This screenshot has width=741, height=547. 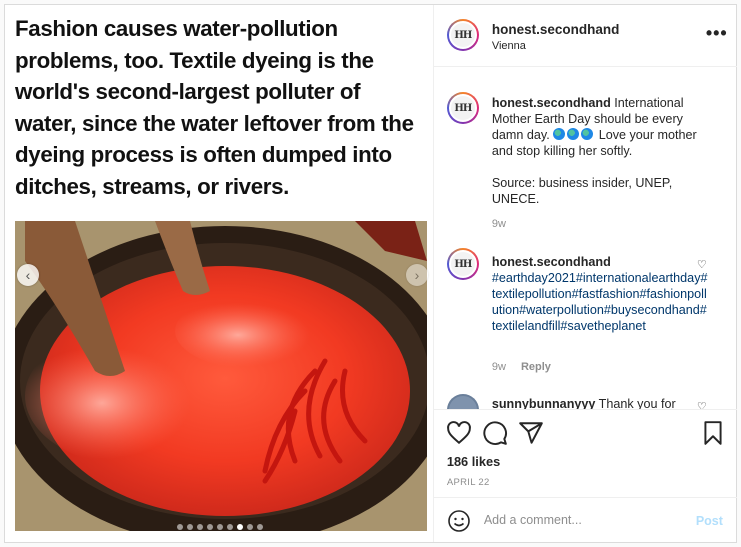 I want to click on comment-username: sunnybunnanyyy, so click(x=544, y=403).